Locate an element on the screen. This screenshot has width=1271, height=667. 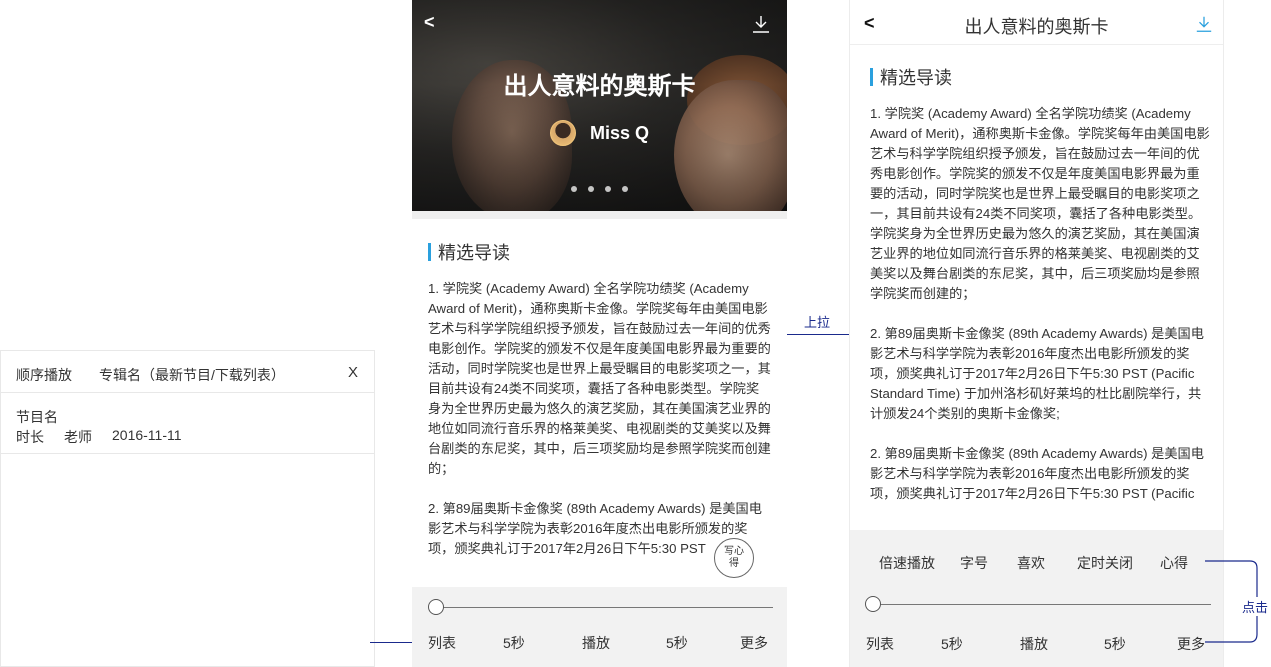
program-meta: 时长 老师 2016-11-11 is located at coordinates (109, 437).